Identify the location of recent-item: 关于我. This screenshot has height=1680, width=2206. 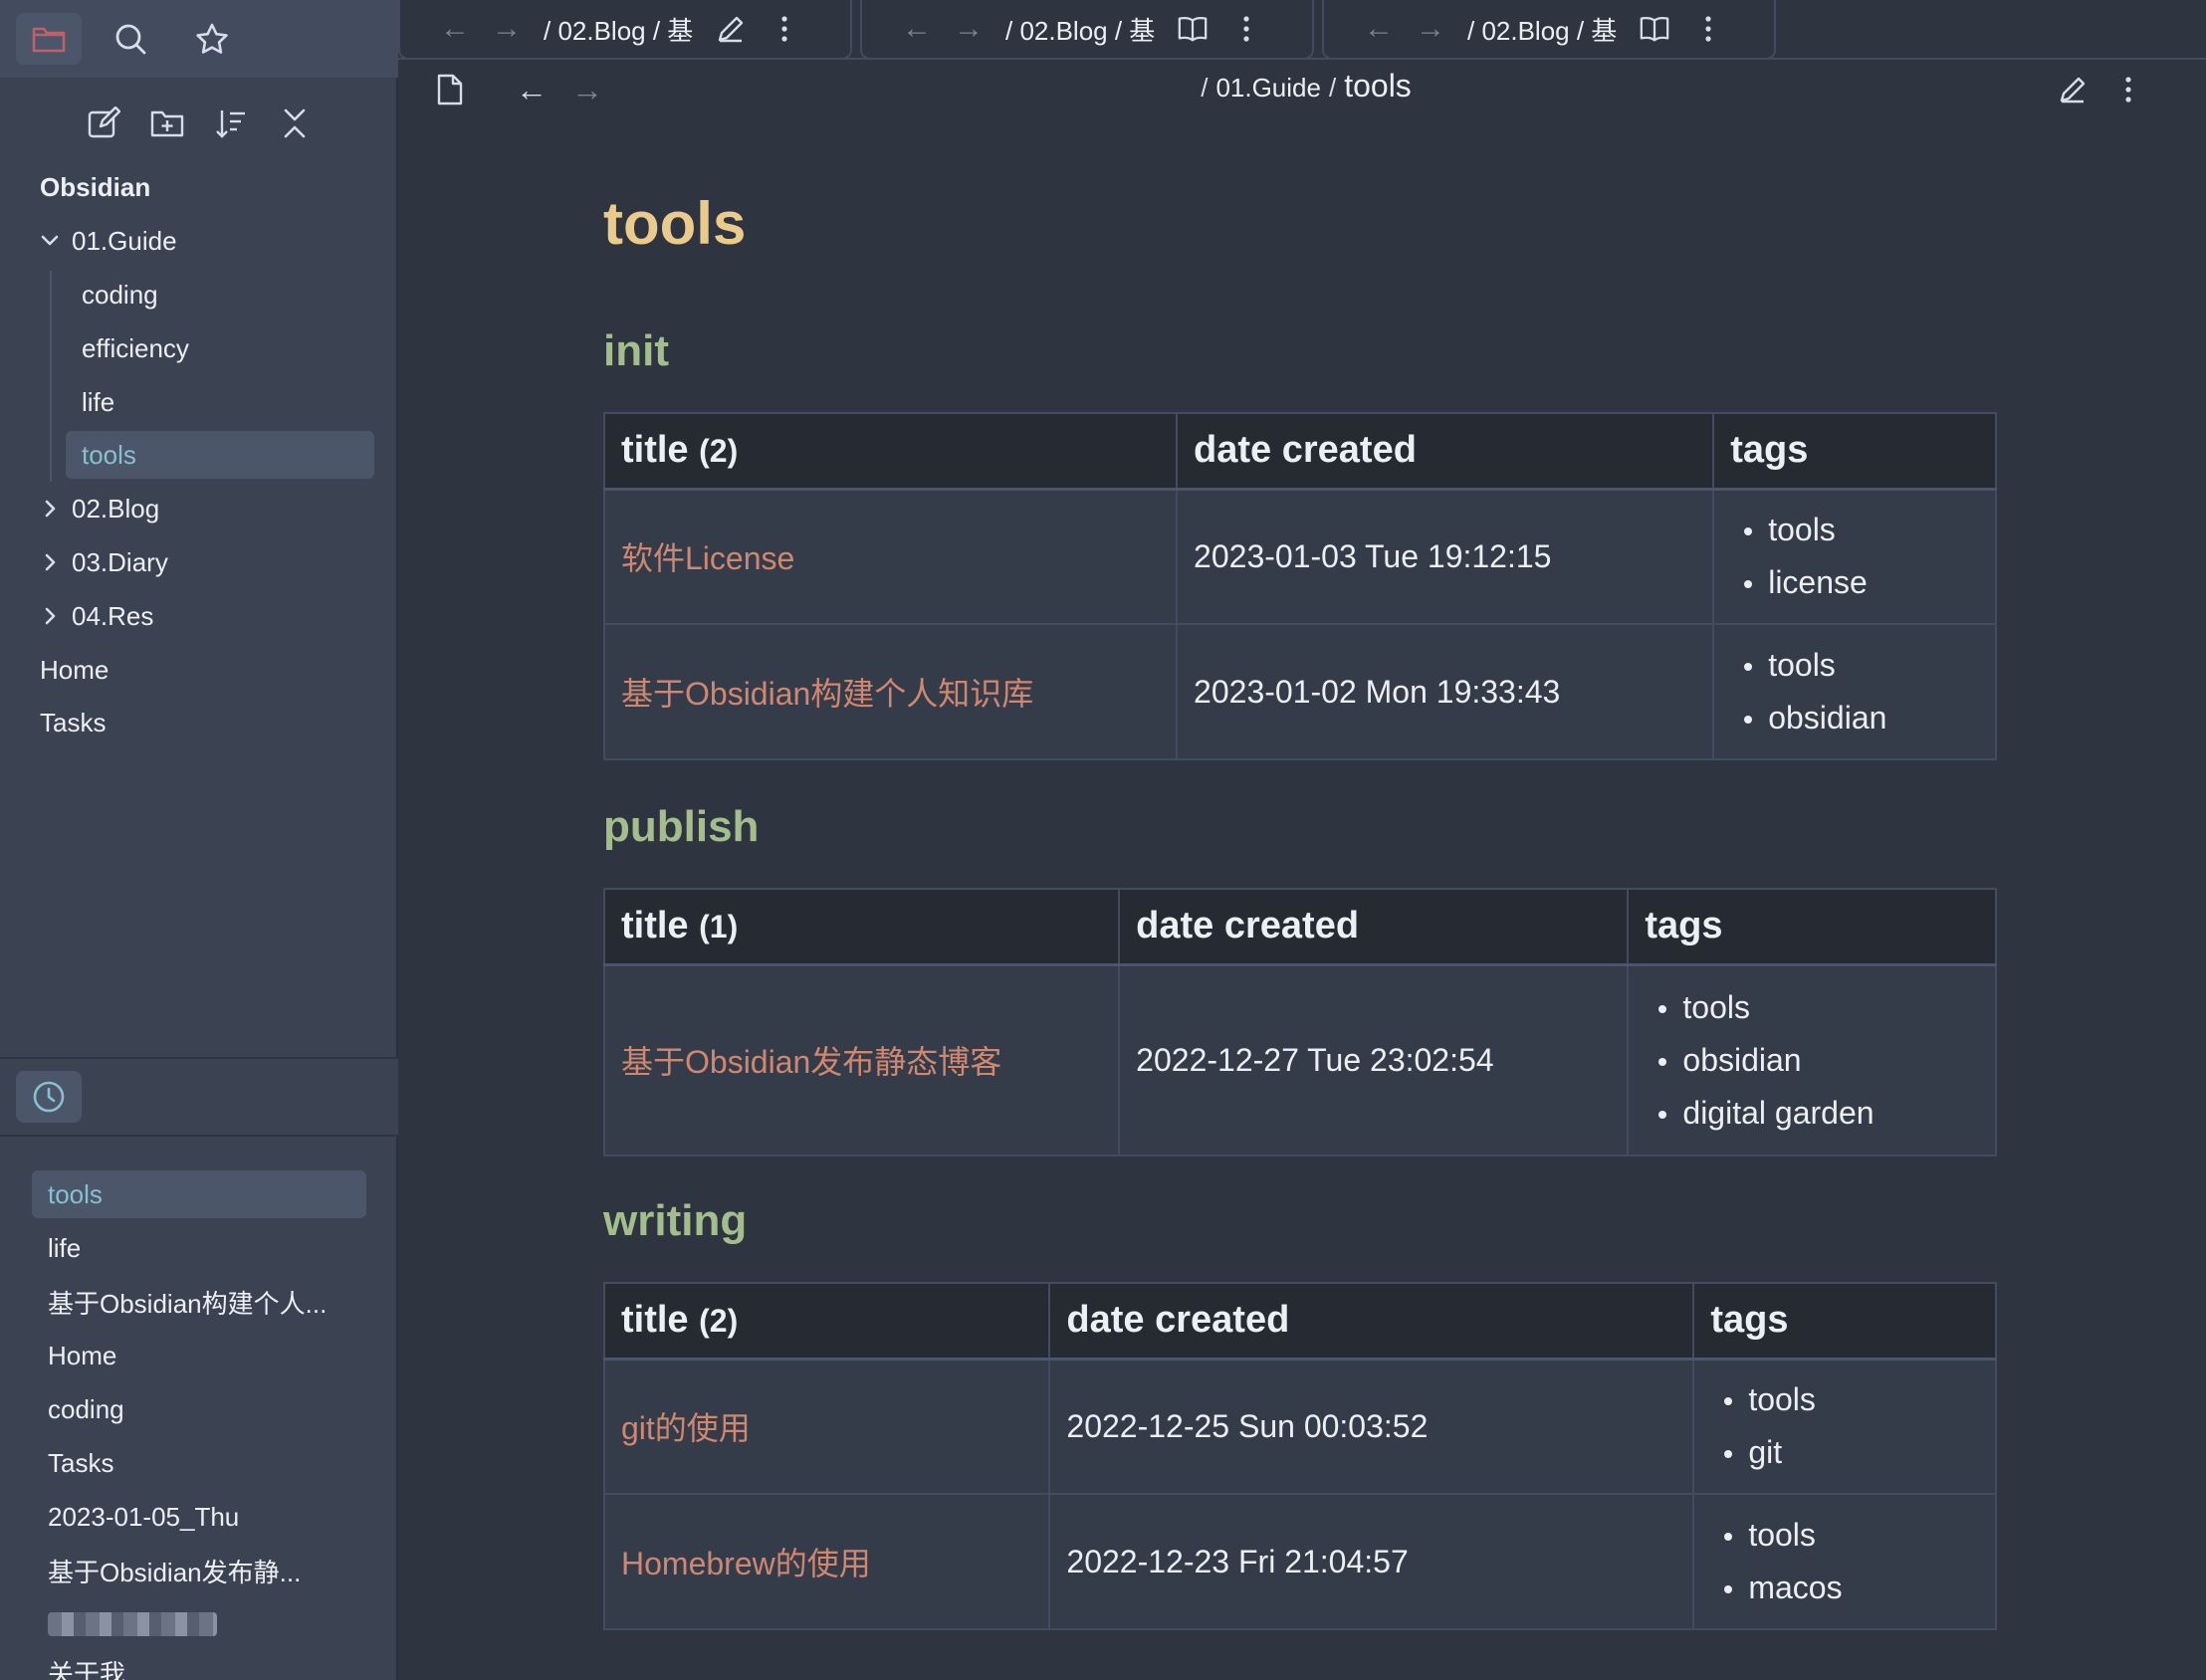
(199, 1667).